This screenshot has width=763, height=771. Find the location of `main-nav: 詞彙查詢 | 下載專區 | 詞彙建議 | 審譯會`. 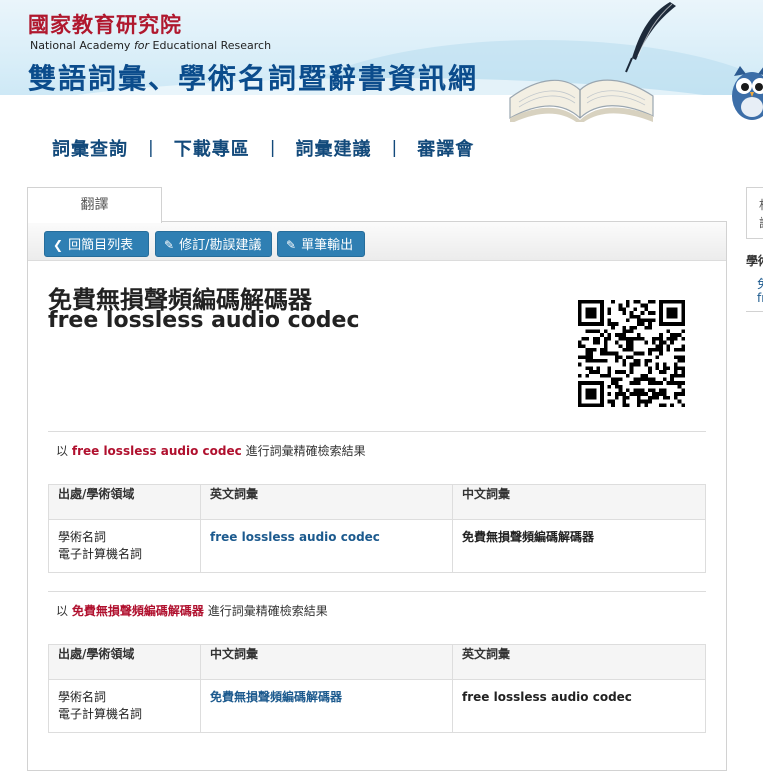

main-nav: 詞彙查詢 | 下載專區 | 詞彙建議 | 審譯會 is located at coordinates (263, 148).